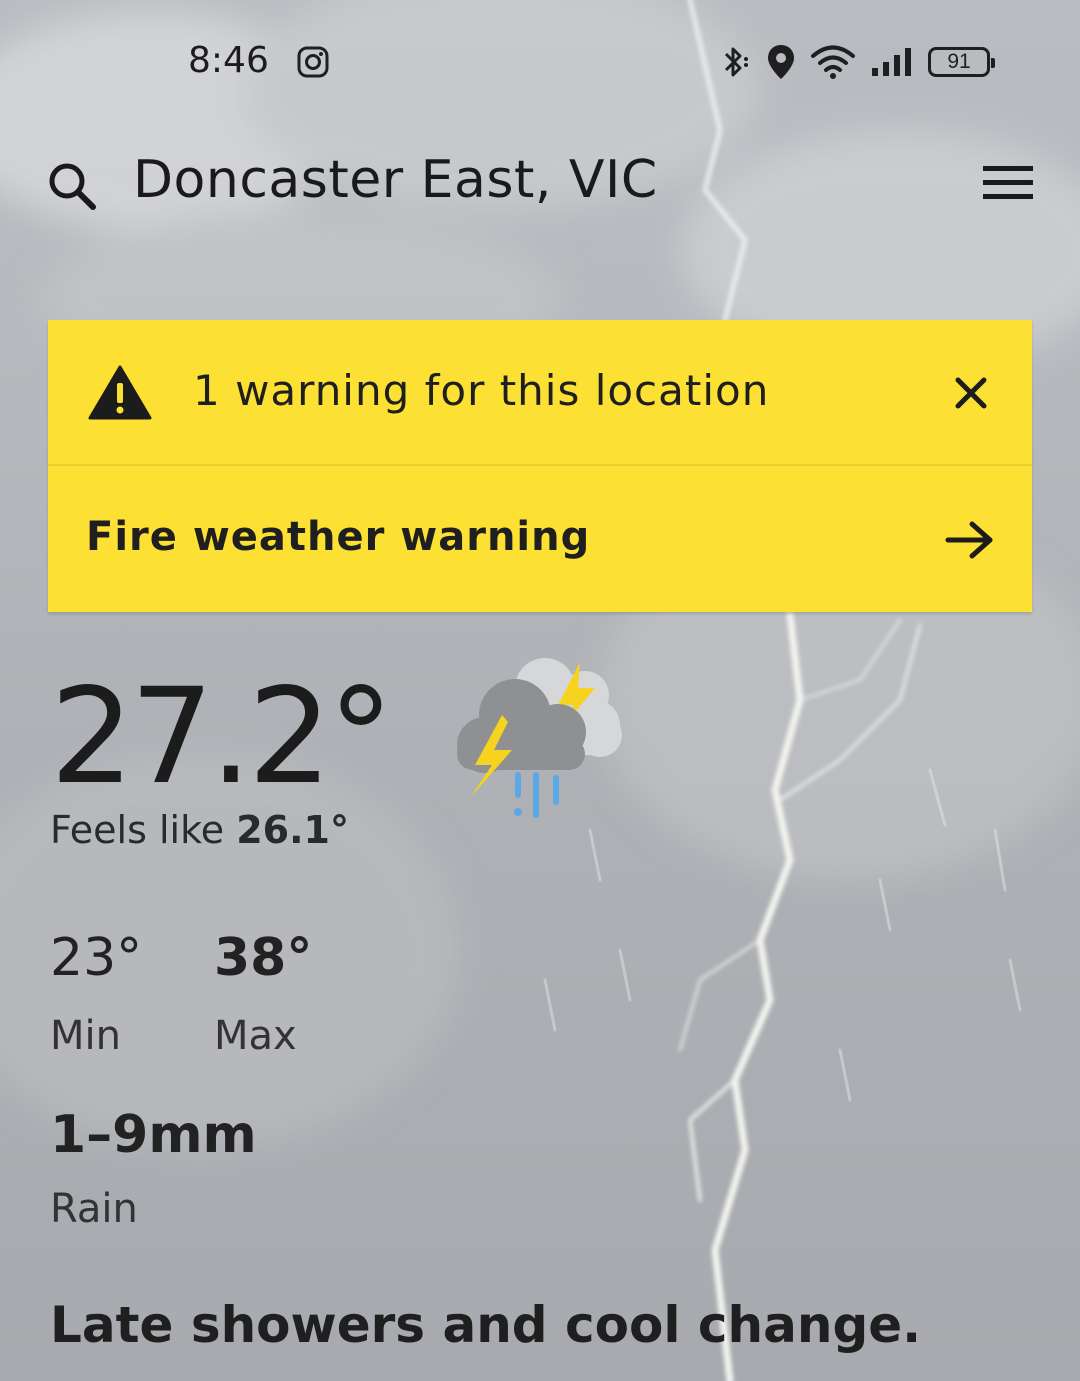 The width and height of the screenshot is (1080, 1381). What do you see at coordinates (292, 830) in the screenshot?
I see `feels-like-value: 26.1°` at bounding box center [292, 830].